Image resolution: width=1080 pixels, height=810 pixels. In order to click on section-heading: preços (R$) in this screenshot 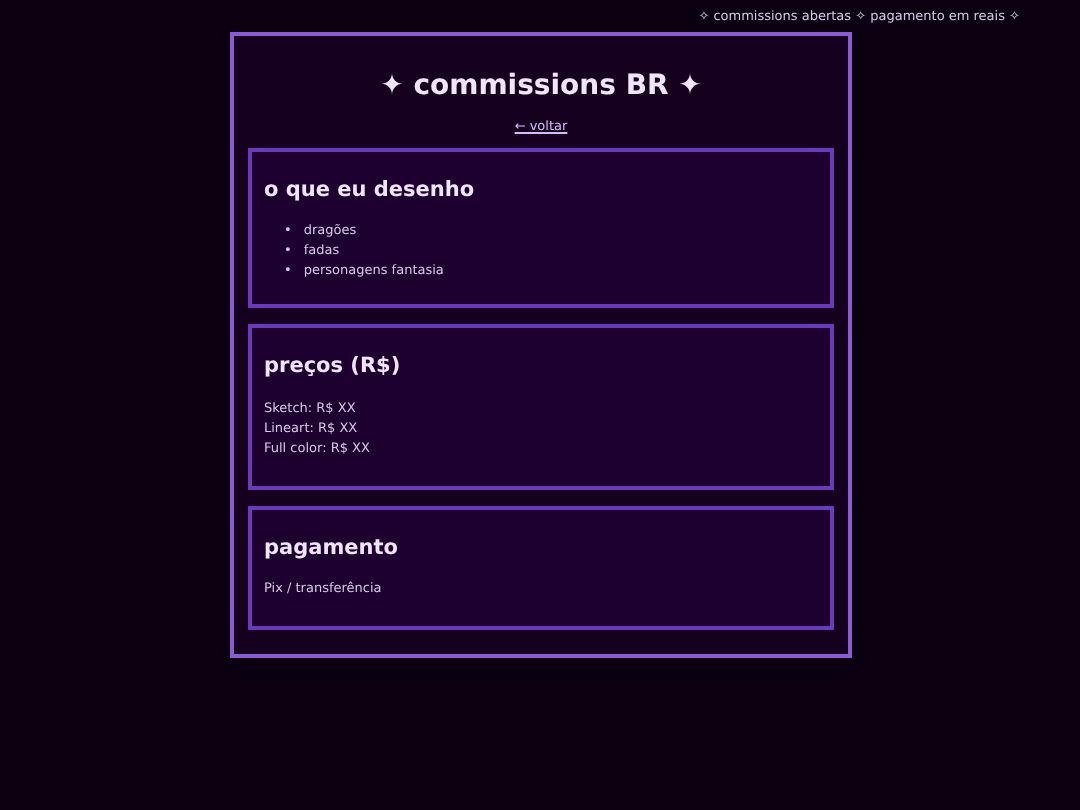, I will do `click(333, 367)`.